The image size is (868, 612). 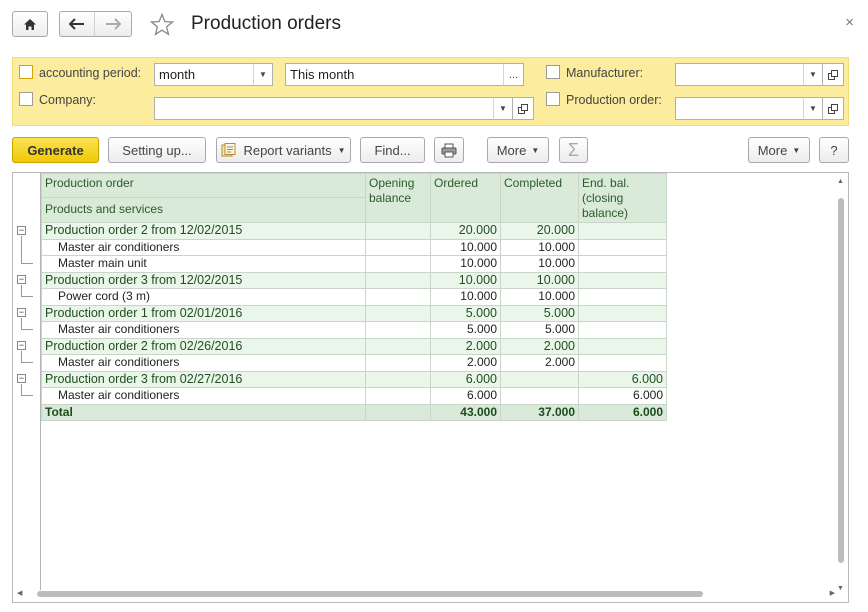 I want to click on header-completed: Completed, so click(x=539, y=198).